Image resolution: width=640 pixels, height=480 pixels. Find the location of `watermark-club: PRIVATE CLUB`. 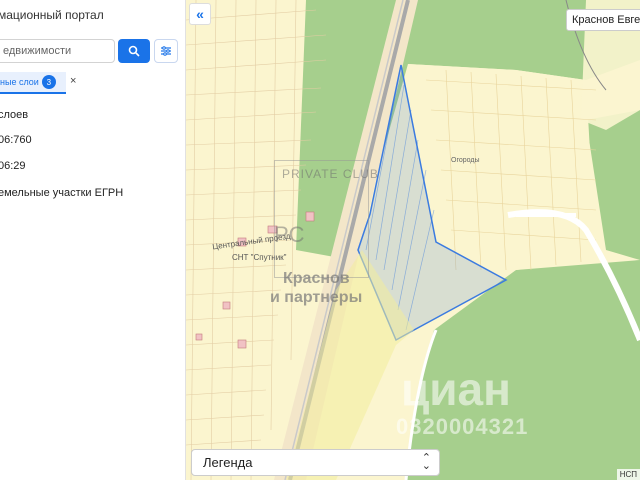

watermark-club: PRIVATE CLUB is located at coordinates (330, 174).